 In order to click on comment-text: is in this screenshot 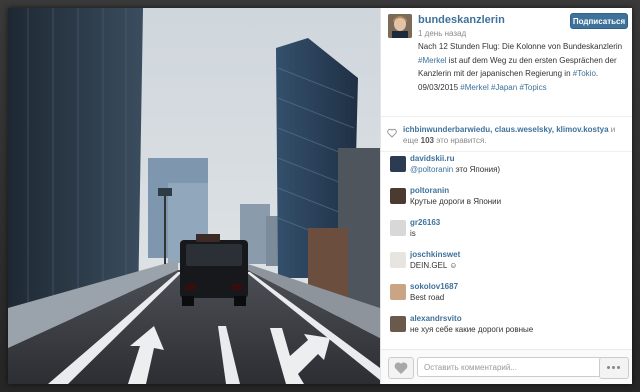, I will do `click(413, 233)`.